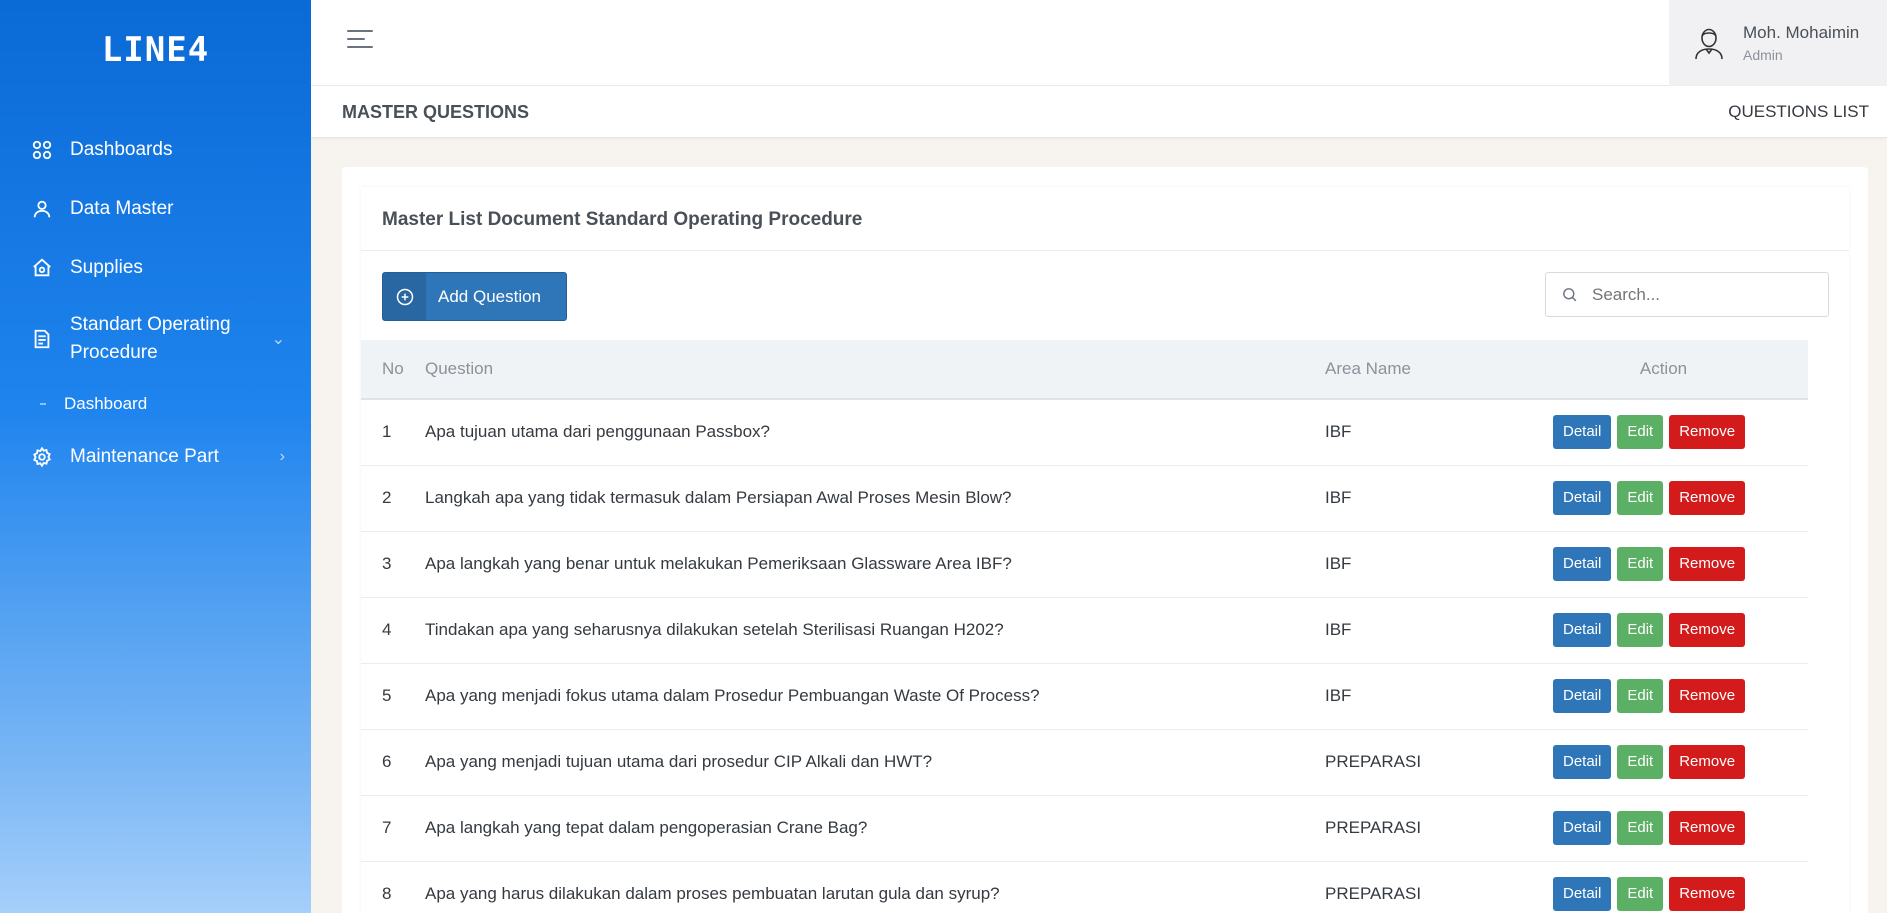  Describe the element at coordinates (278, 339) in the screenshot. I see `chevron-down-icon: ⌄` at that location.